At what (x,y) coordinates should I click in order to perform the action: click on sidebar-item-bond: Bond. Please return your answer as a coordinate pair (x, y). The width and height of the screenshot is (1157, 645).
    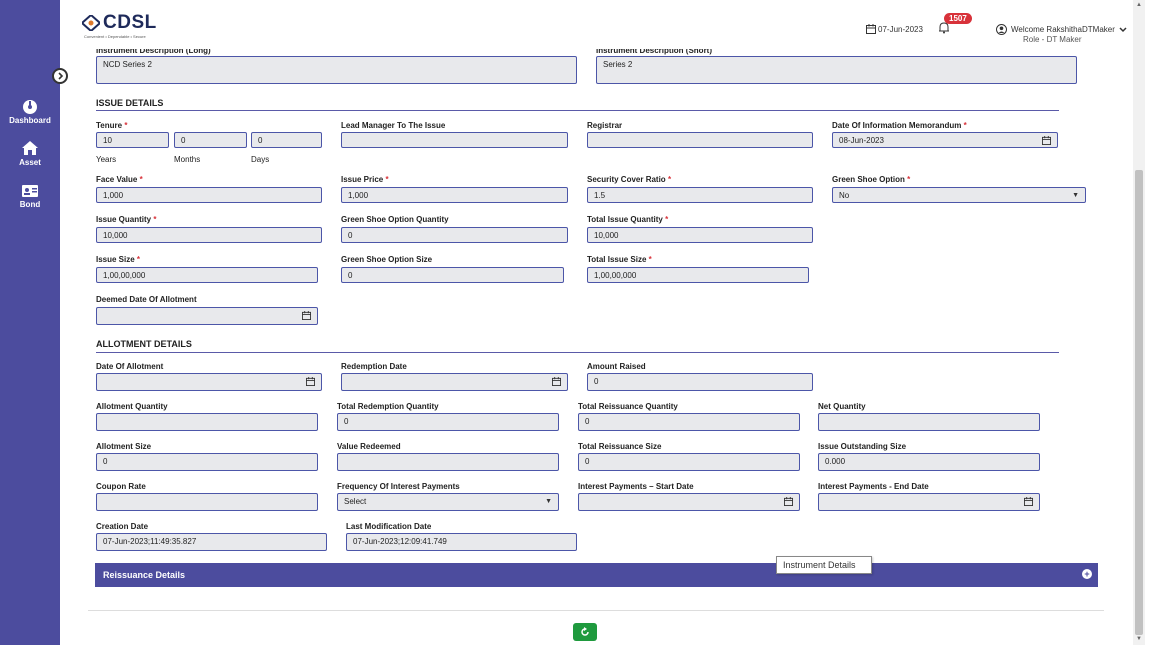
    Looking at the image, I should click on (30, 196).